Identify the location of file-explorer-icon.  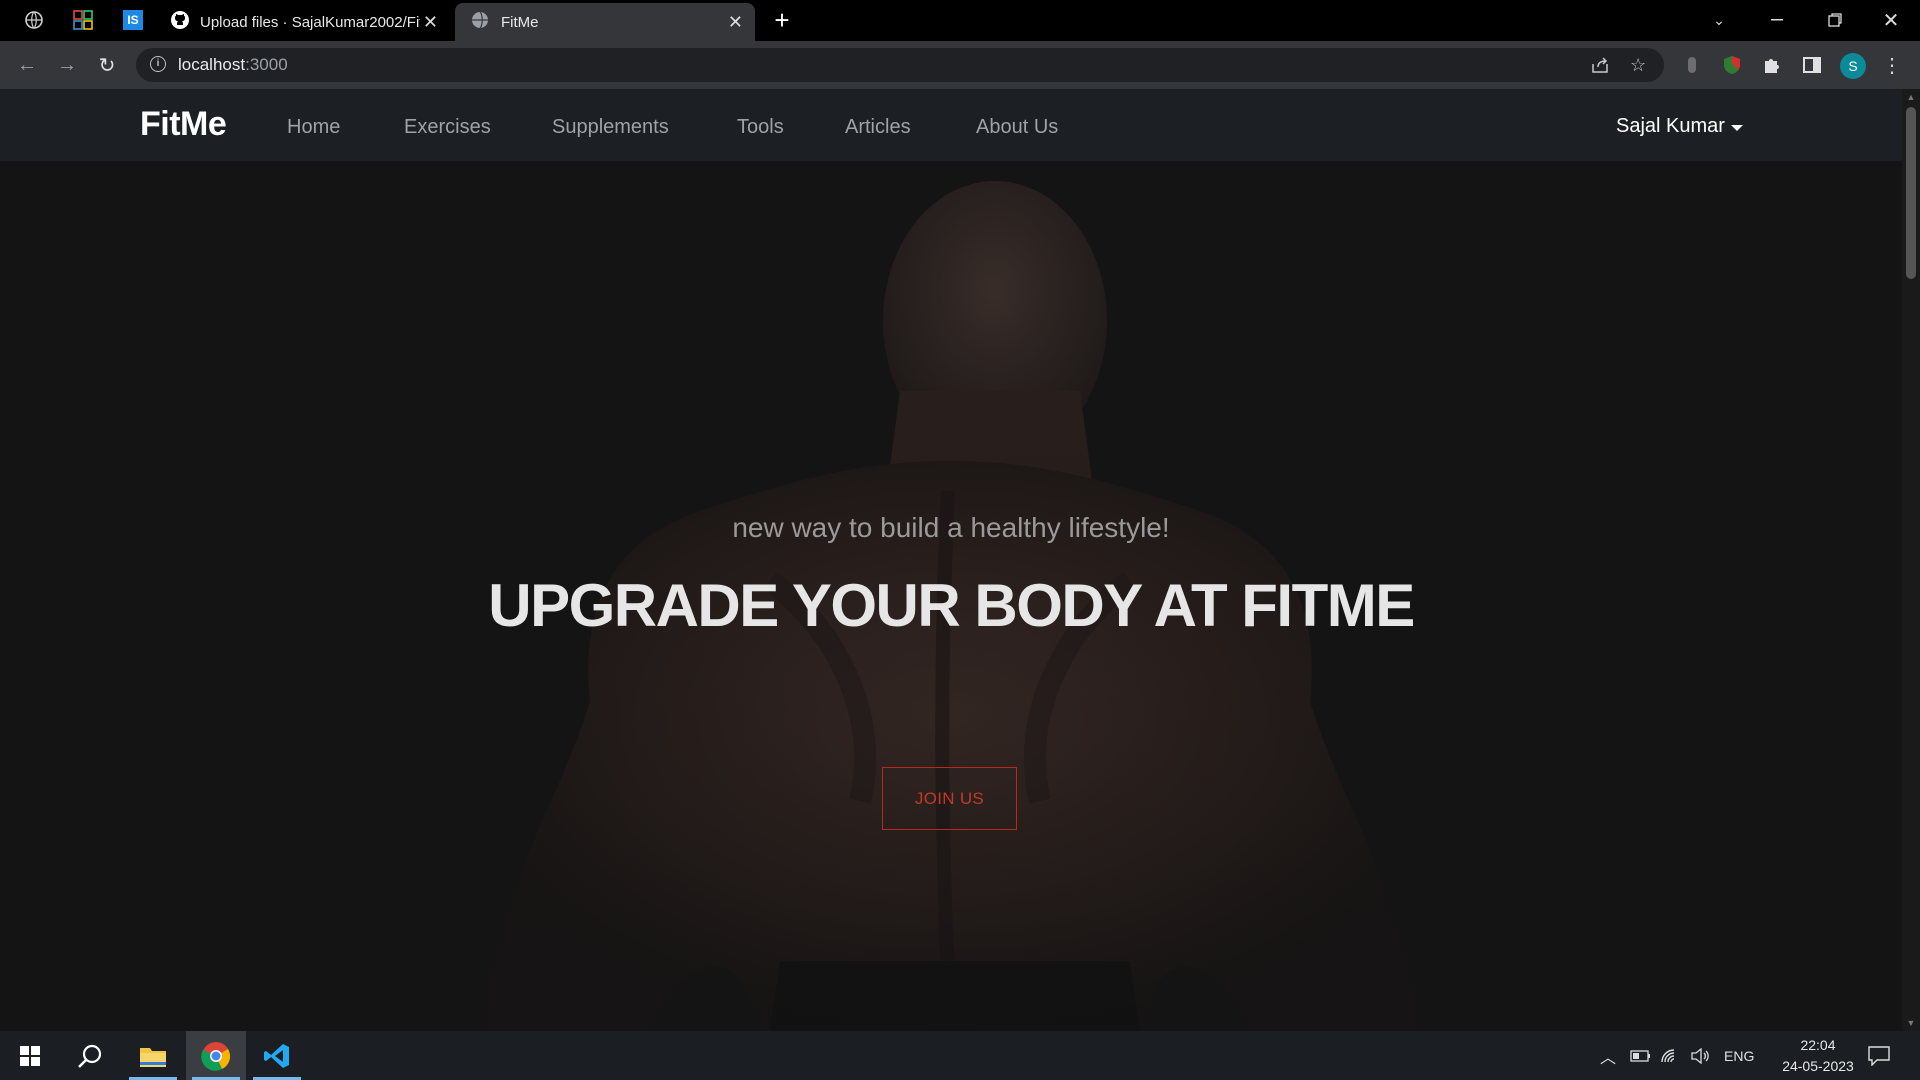
(153, 1055).